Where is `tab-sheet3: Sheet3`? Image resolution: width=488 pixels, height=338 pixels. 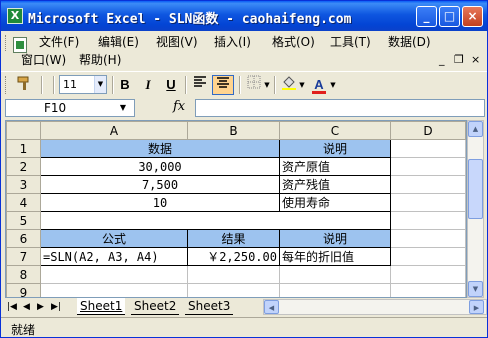 tab-sheet3: Sheet3 is located at coordinates (209, 306).